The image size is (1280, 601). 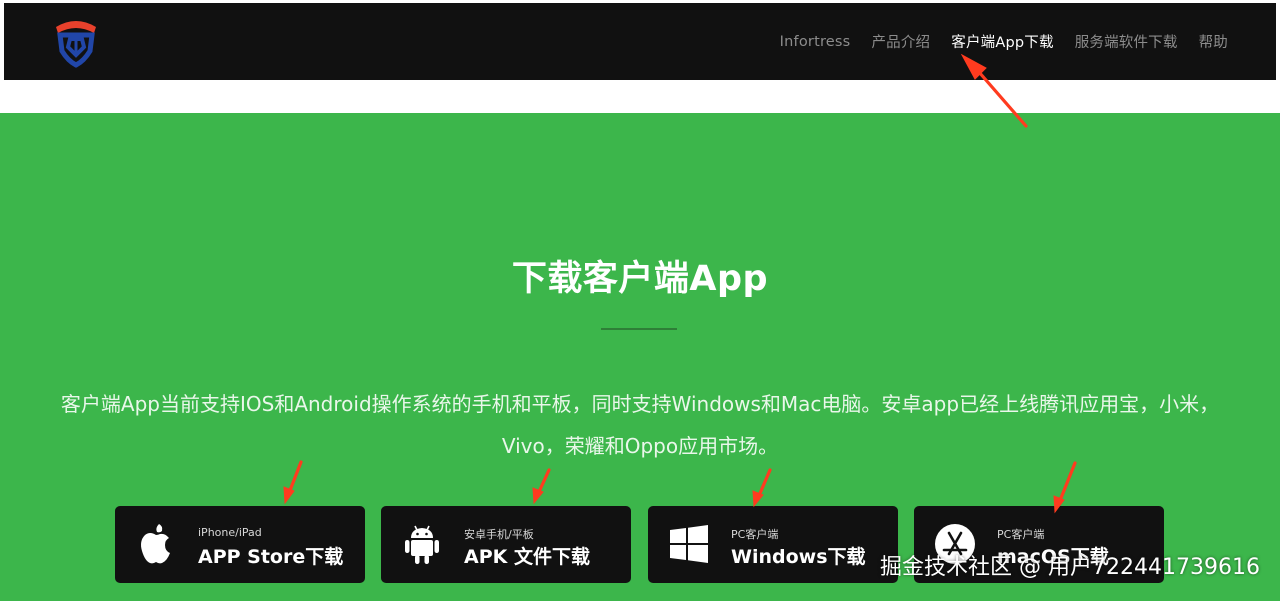 I want to click on app-store-download-button: iPhone/iPad APP Store下载, so click(x=240, y=544).